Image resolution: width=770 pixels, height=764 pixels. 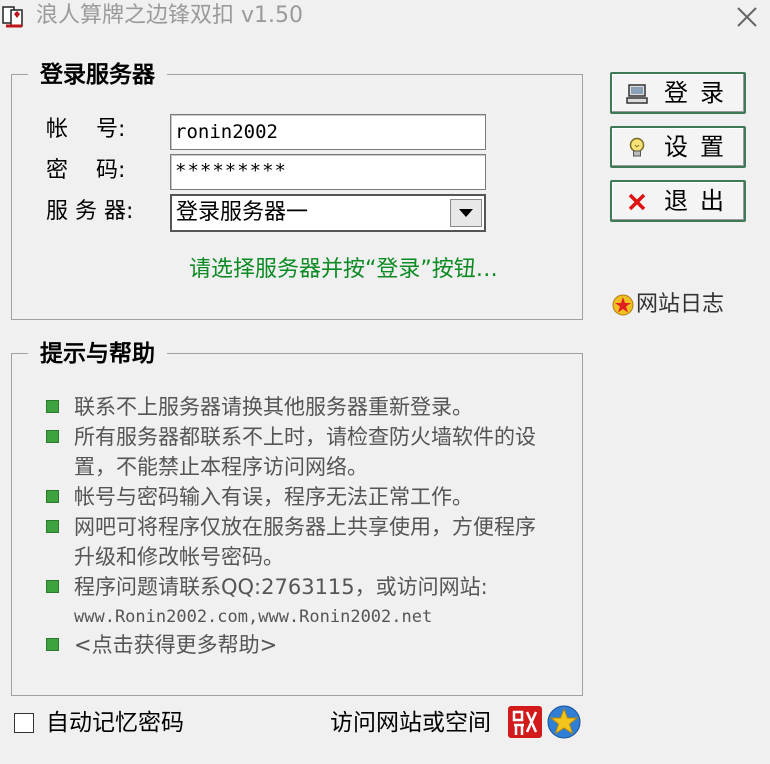 What do you see at coordinates (305, 452) in the screenshot?
I see `help-item-text: 所有服务器都联系不上时，请检查防火墙软件的设置，不能禁止本程序访问网络。` at bounding box center [305, 452].